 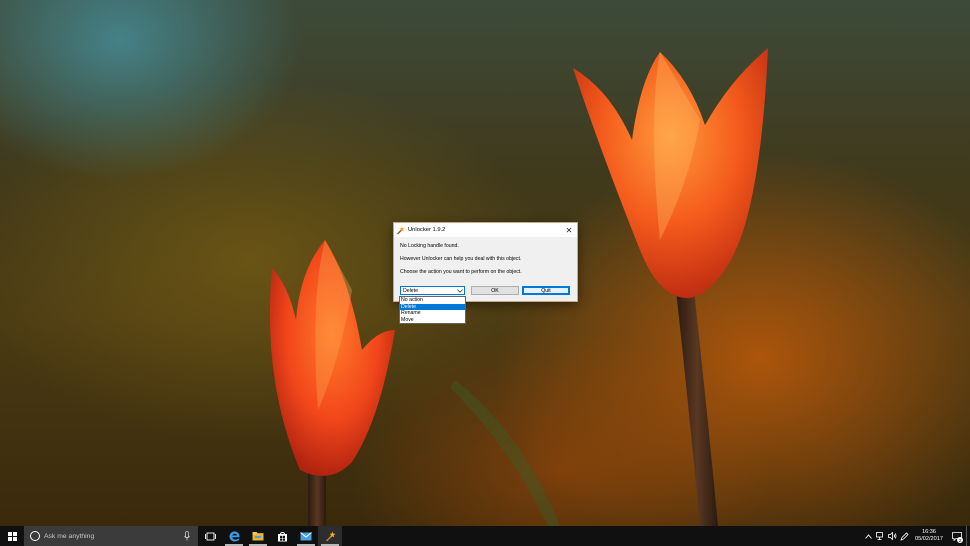 I want to click on quit-button: Quit, so click(x=546, y=290).